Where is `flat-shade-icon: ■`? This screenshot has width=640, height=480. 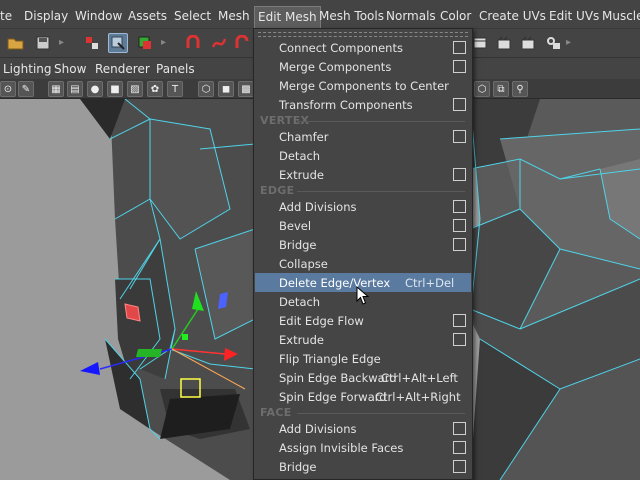
flat-shade-icon: ■ is located at coordinates (115, 89).